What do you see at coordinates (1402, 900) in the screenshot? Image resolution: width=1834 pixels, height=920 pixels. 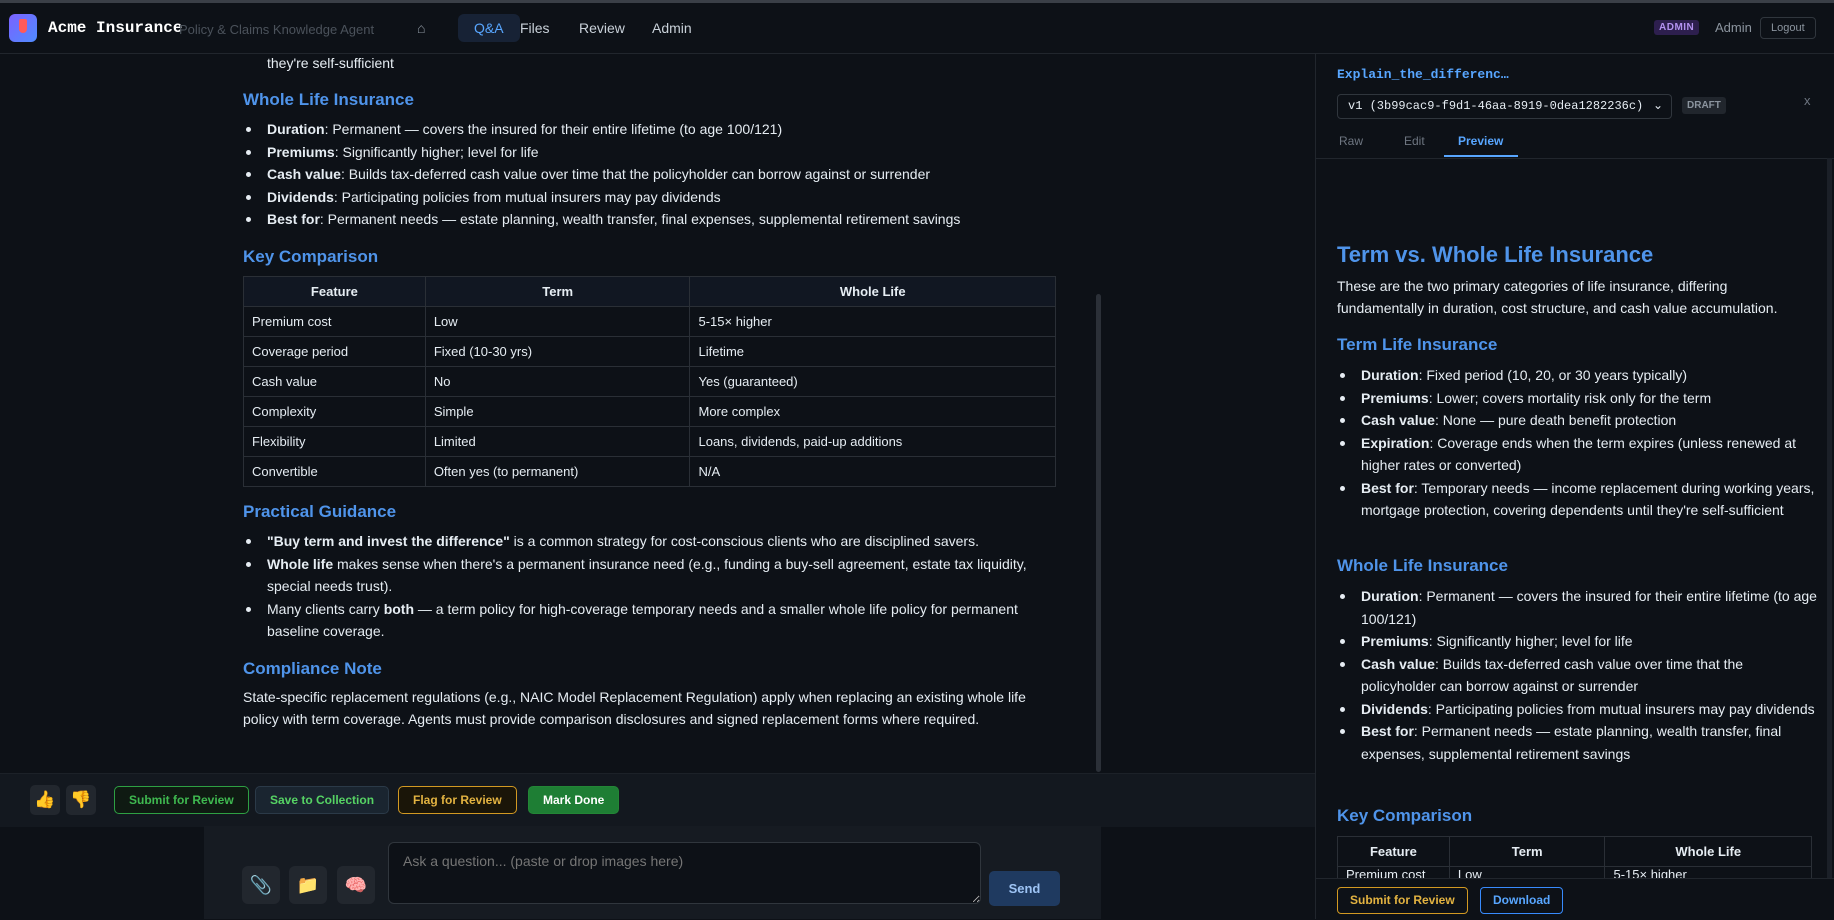 I see `doc-submit-for-review-button: Submit for Review` at bounding box center [1402, 900].